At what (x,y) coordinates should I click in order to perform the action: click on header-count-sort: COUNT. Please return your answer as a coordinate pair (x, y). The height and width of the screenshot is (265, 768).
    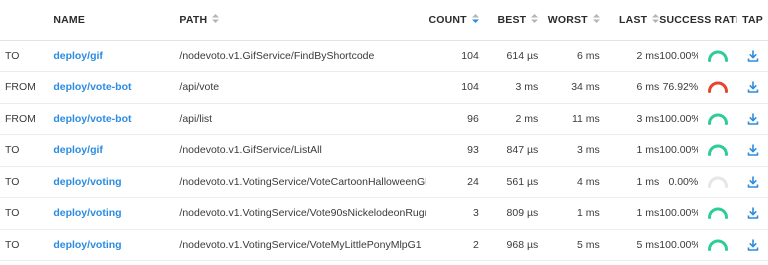
    Looking at the image, I should click on (452, 20).